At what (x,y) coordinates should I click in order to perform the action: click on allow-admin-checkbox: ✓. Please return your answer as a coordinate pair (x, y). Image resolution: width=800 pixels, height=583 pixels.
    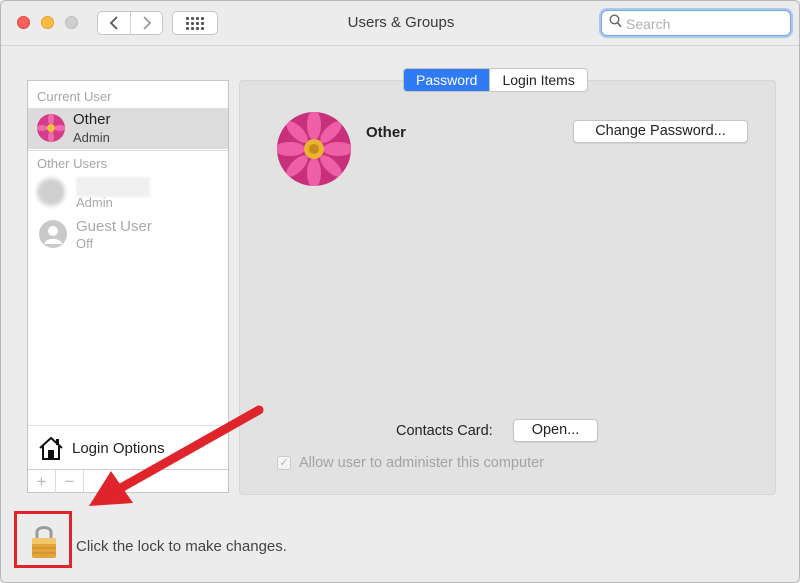
    Looking at the image, I should click on (284, 463).